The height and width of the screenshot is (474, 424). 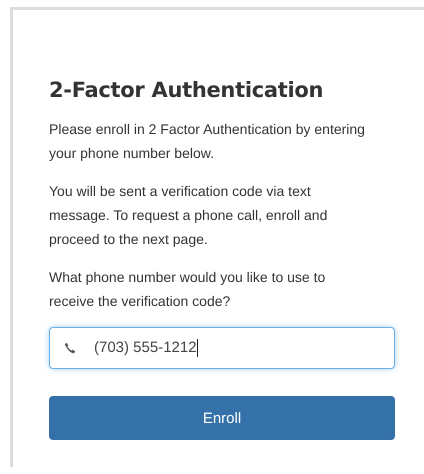 What do you see at coordinates (188, 215) in the screenshot?
I see `instruction-text: You will be sent a verification code via text message. To request a phone call, enroll and proceed to the next page.` at bounding box center [188, 215].